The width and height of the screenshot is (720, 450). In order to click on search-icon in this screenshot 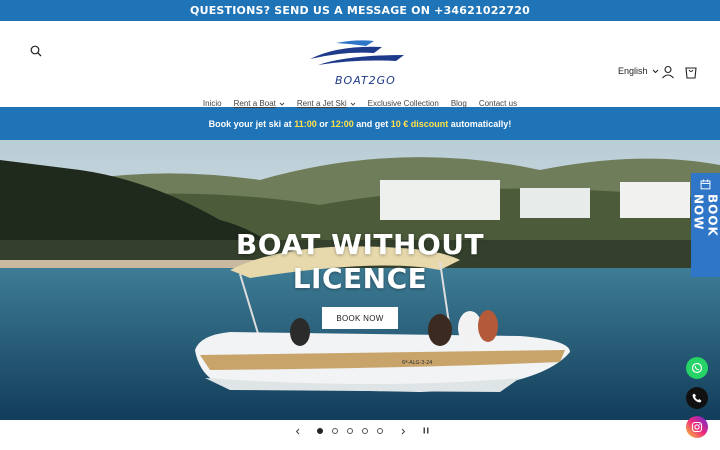, I will do `click(36, 51)`.